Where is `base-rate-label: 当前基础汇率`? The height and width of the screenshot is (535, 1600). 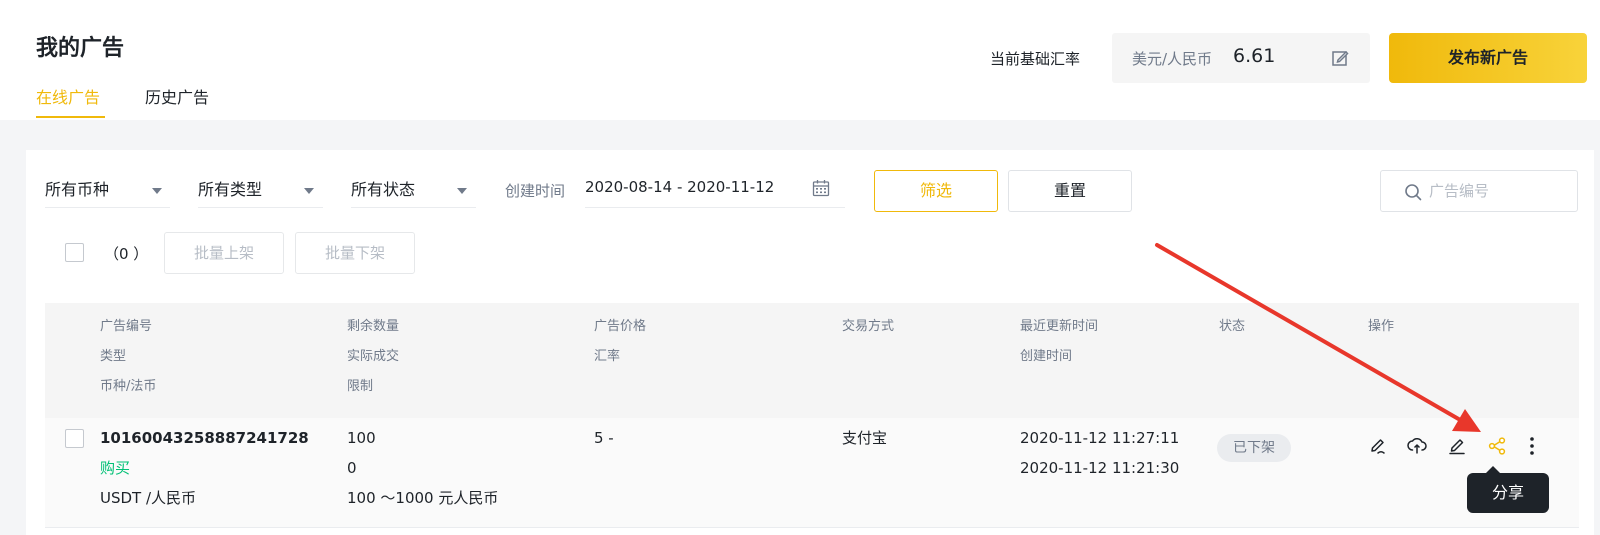
base-rate-label: 当前基础汇率 is located at coordinates (1035, 59).